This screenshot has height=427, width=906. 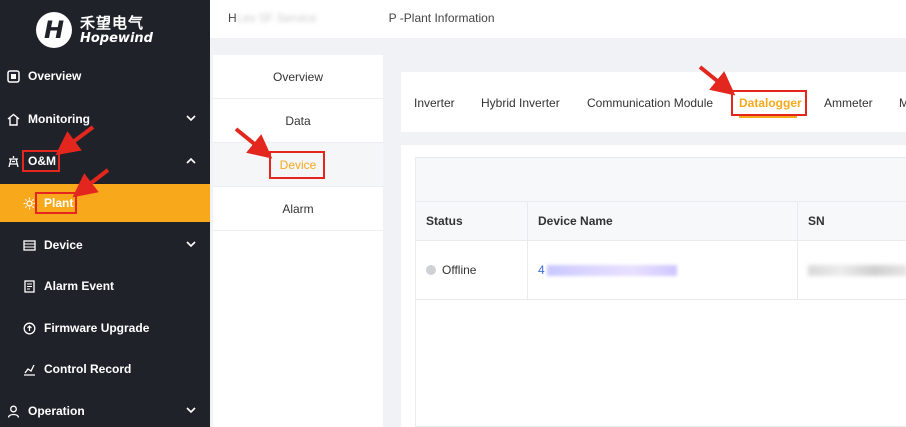 What do you see at coordinates (298, 209) in the screenshot?
I see `tab-alarm: Alarm` at bounding box center [298, 209].